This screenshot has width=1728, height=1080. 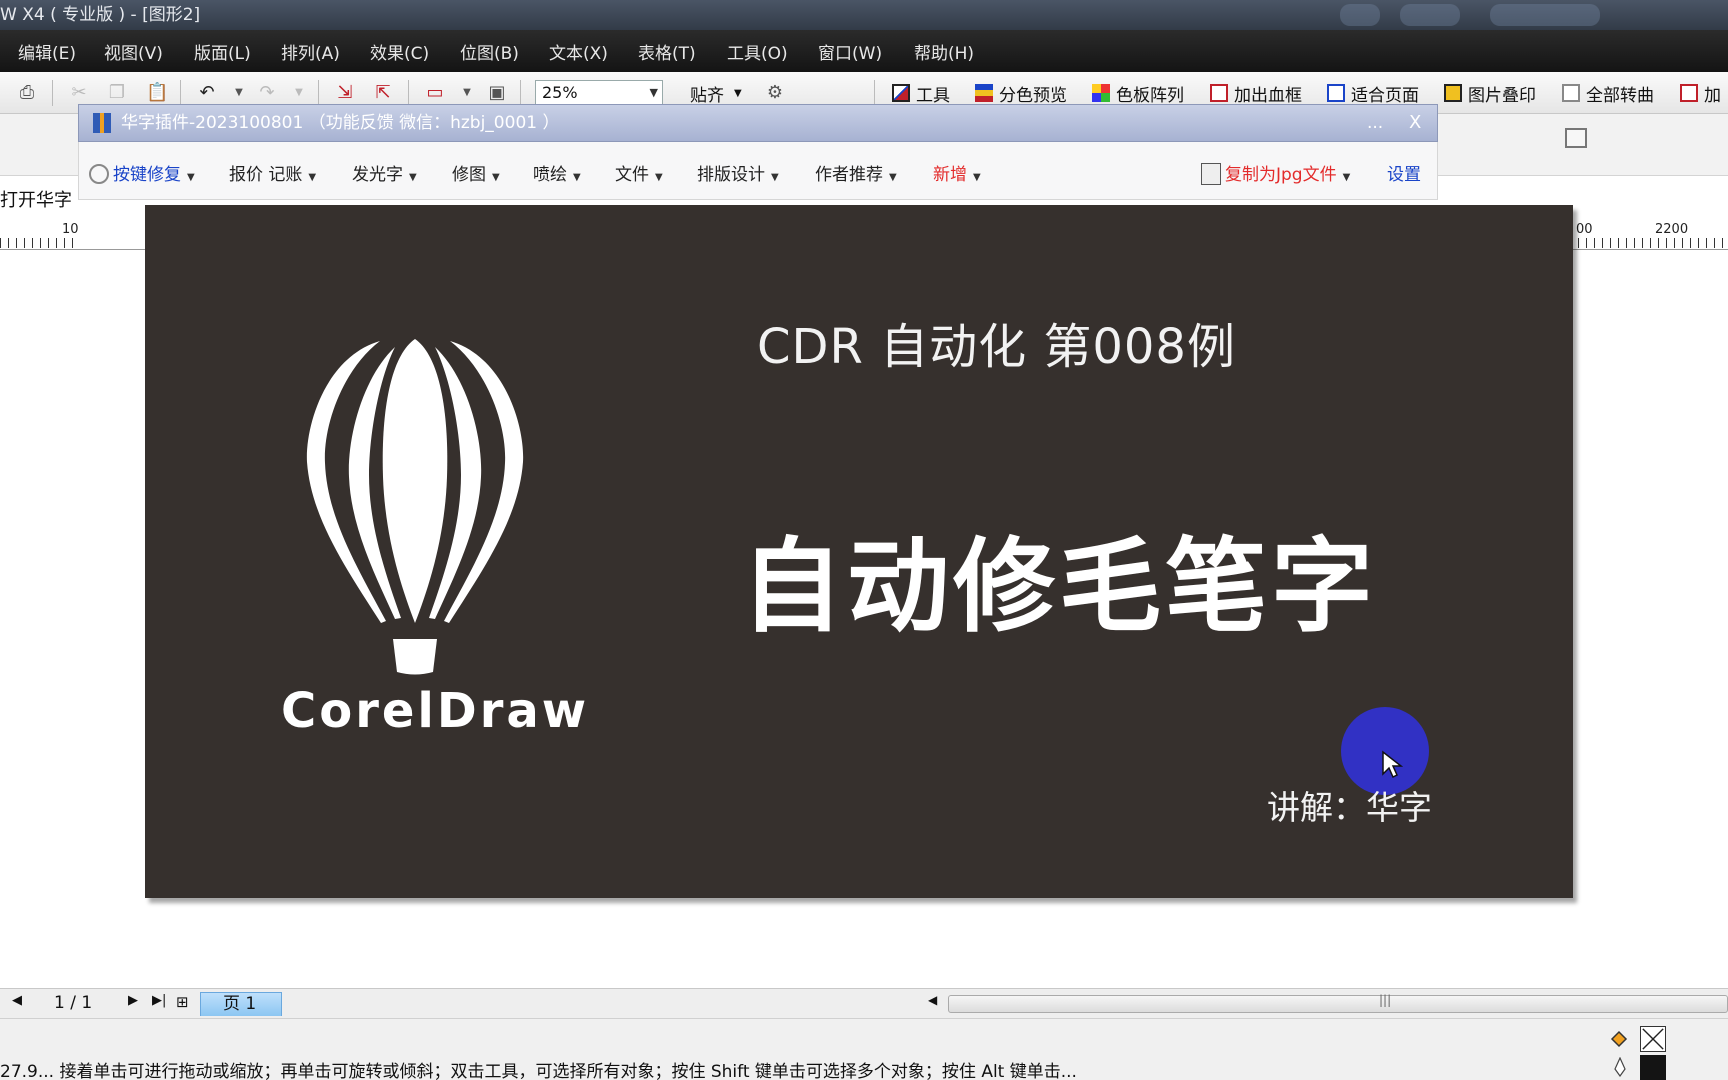 I want to click on plugin-menu-key-repair-label: 按键修复, so click(x=147, y=175).